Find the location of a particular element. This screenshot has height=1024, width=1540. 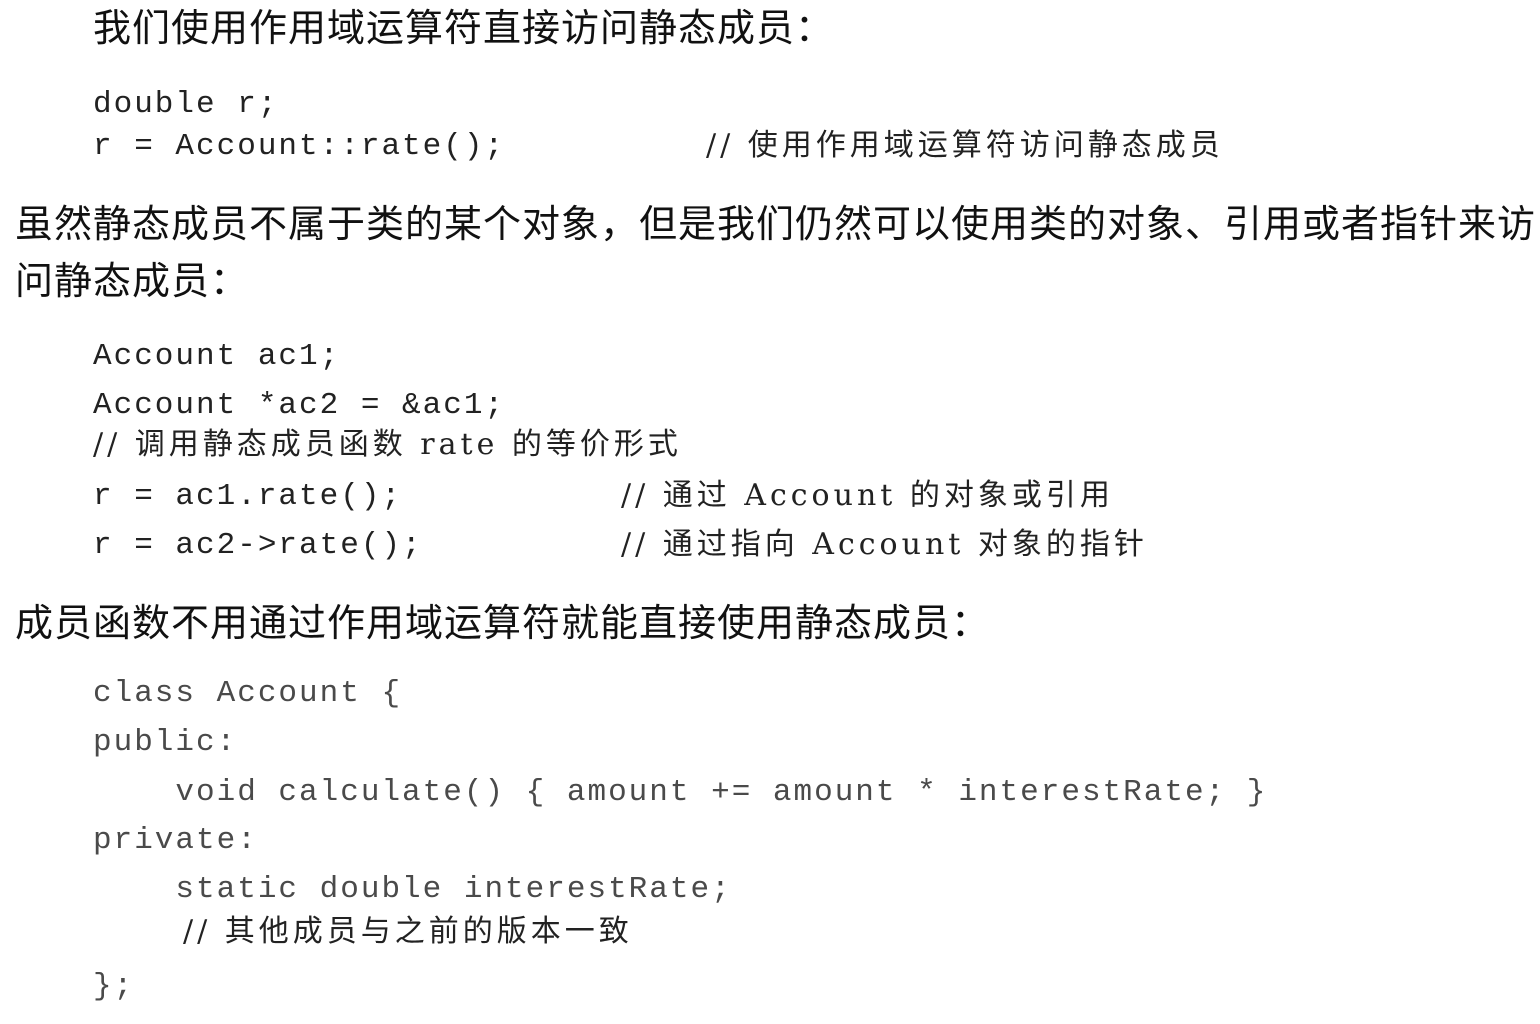

code-comment: // 通过指向 Account 对象的指针 is located at coordinates (884, 544).